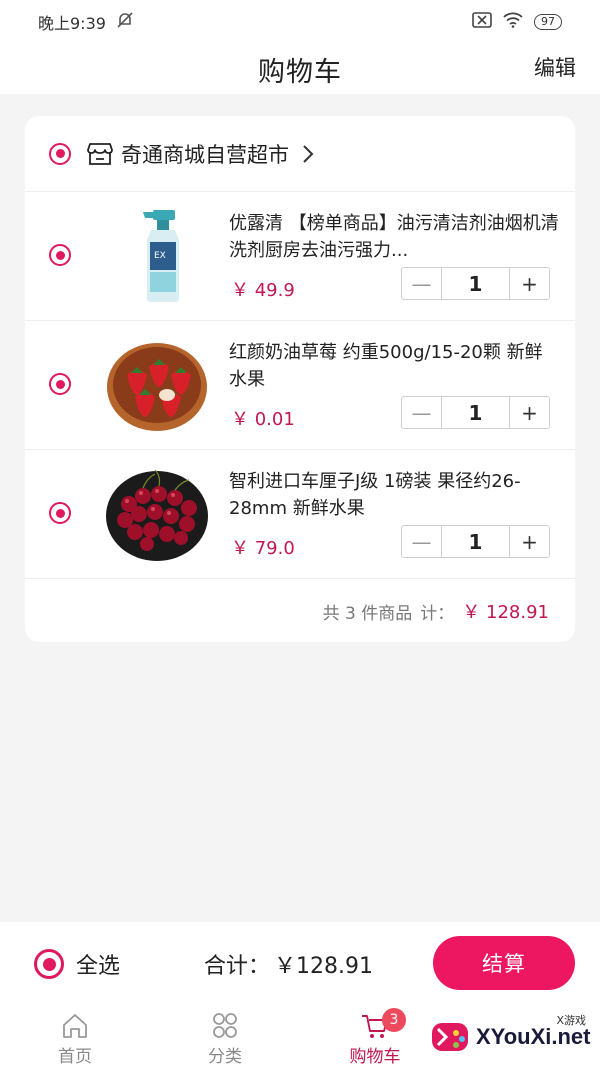 This screenshot has height=1067, width=600. Describe the element at coordinates (504, 963) in the screenshot. I see `checkout-button: 结算` at that location.